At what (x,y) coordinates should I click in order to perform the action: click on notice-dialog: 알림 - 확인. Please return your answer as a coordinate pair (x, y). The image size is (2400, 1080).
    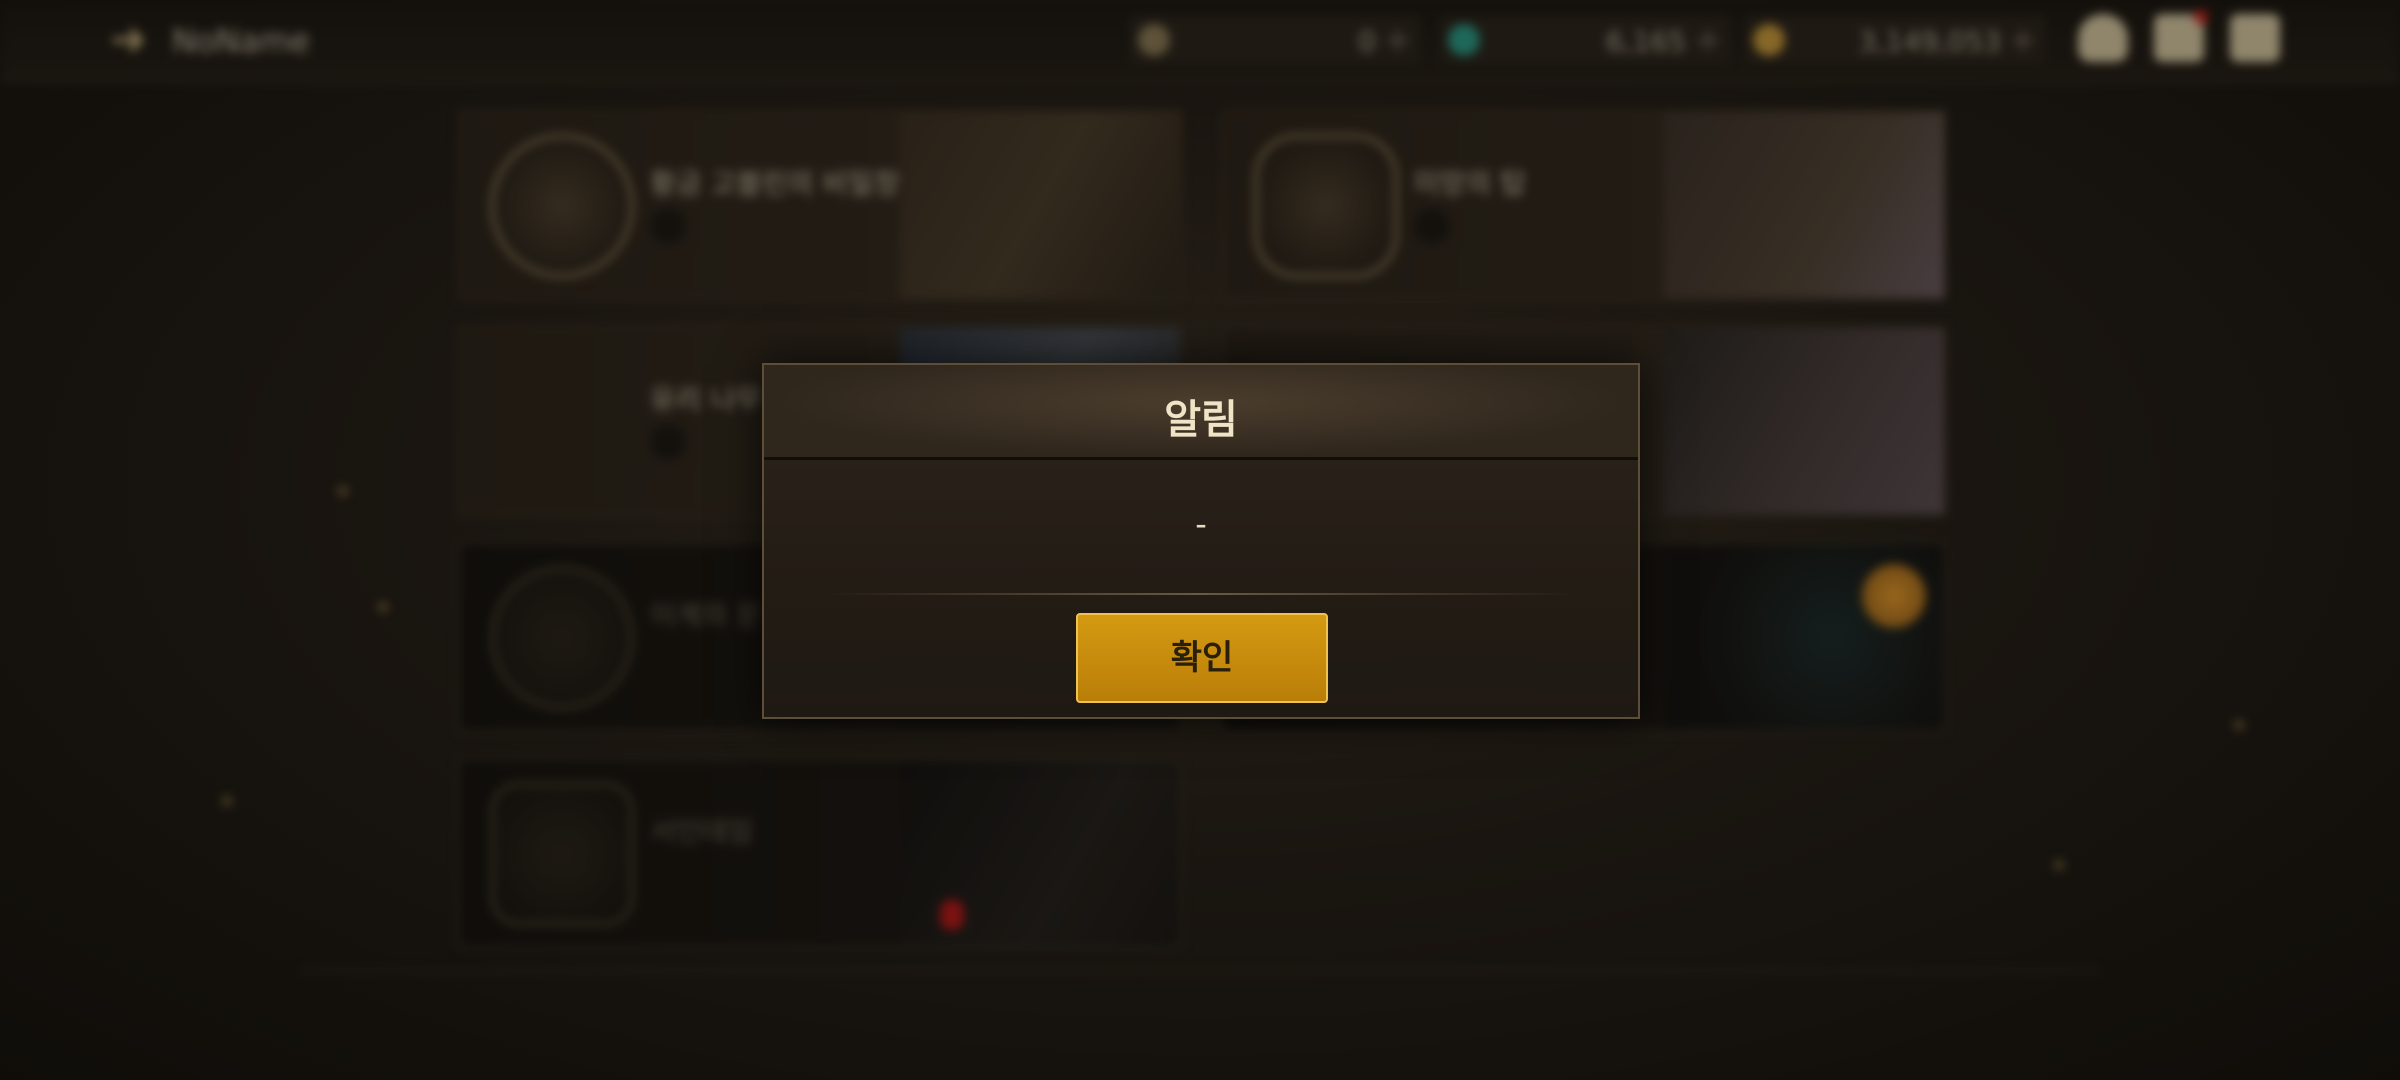
    Looking at the image, I should click on (1201, 541).